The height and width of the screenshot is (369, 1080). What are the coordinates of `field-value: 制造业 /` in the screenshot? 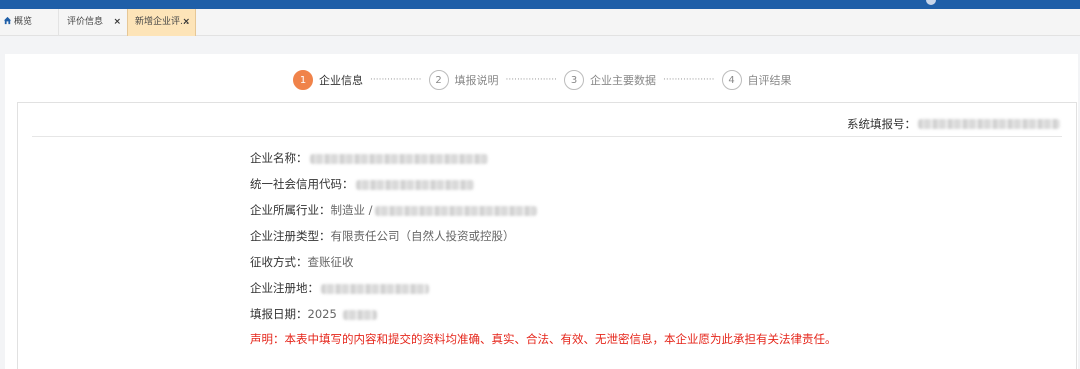 It's located at (351, 210).